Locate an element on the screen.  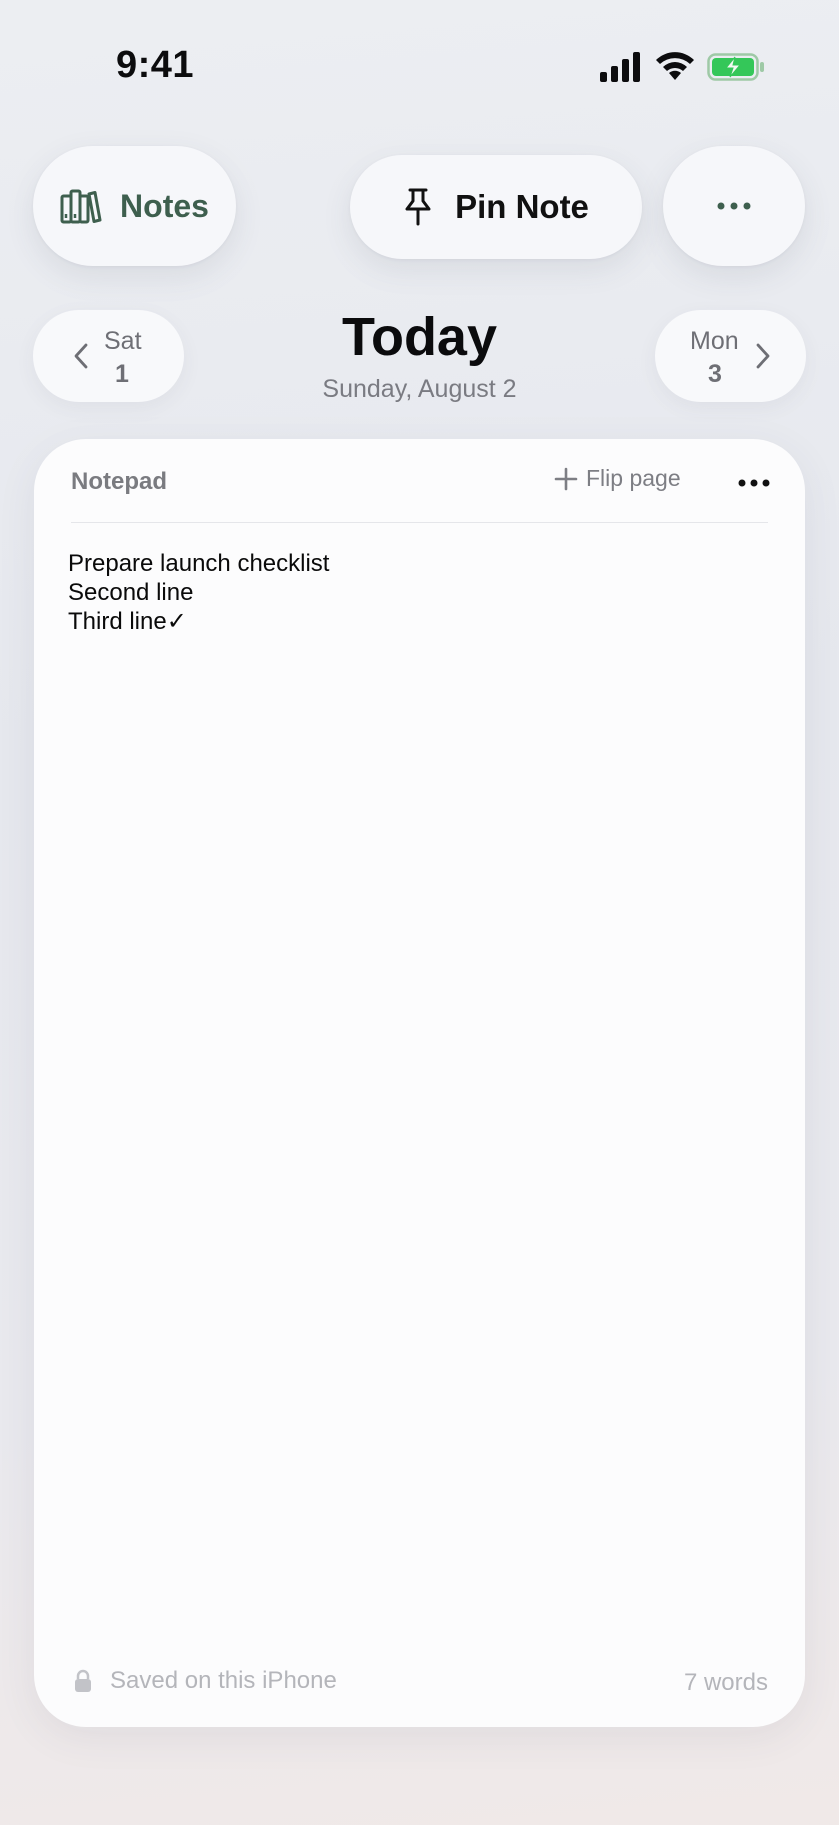
wifi-icon is located at coordinates (675, 66).